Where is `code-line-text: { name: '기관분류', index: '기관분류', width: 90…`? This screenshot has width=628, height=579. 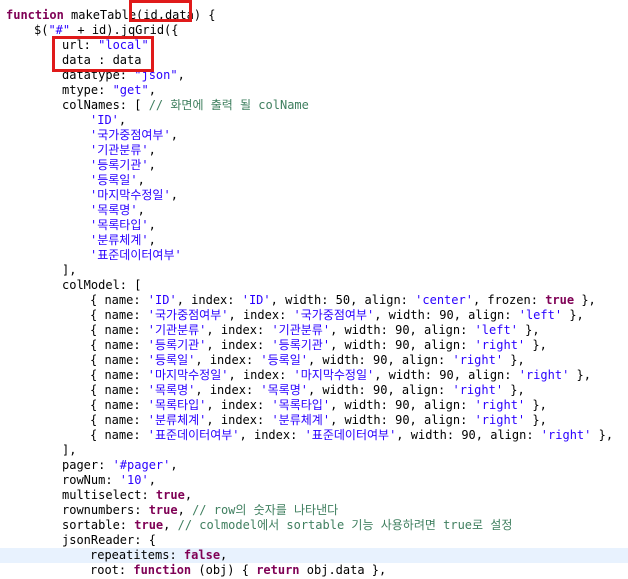 code-line-text: { name: '기관분류', index: '기관분류', width: 90… is located at coordinates (315, 330).